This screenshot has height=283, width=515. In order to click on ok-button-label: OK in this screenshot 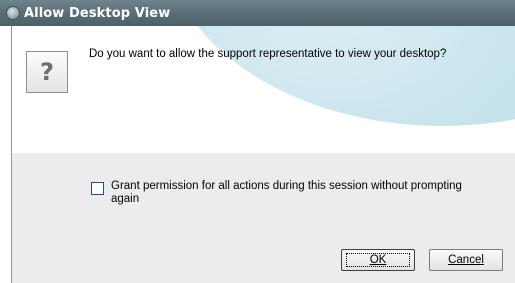, I will do `click(378, 260)`.